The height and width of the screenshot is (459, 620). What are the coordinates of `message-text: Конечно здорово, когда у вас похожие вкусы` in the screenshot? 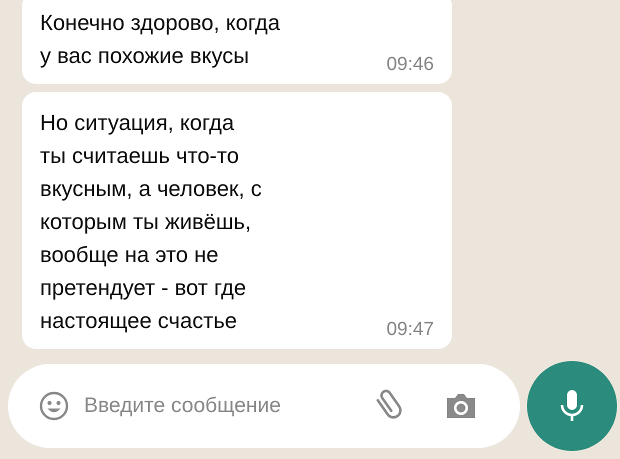 It's located at (160, 39).